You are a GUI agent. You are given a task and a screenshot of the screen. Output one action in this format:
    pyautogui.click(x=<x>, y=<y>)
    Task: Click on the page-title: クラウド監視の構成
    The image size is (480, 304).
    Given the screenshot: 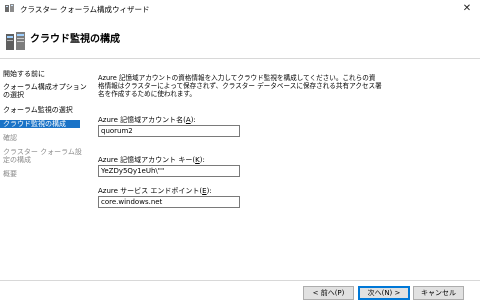 What is the action you would take?
    pyautogui.click(x=75, y=39)
    